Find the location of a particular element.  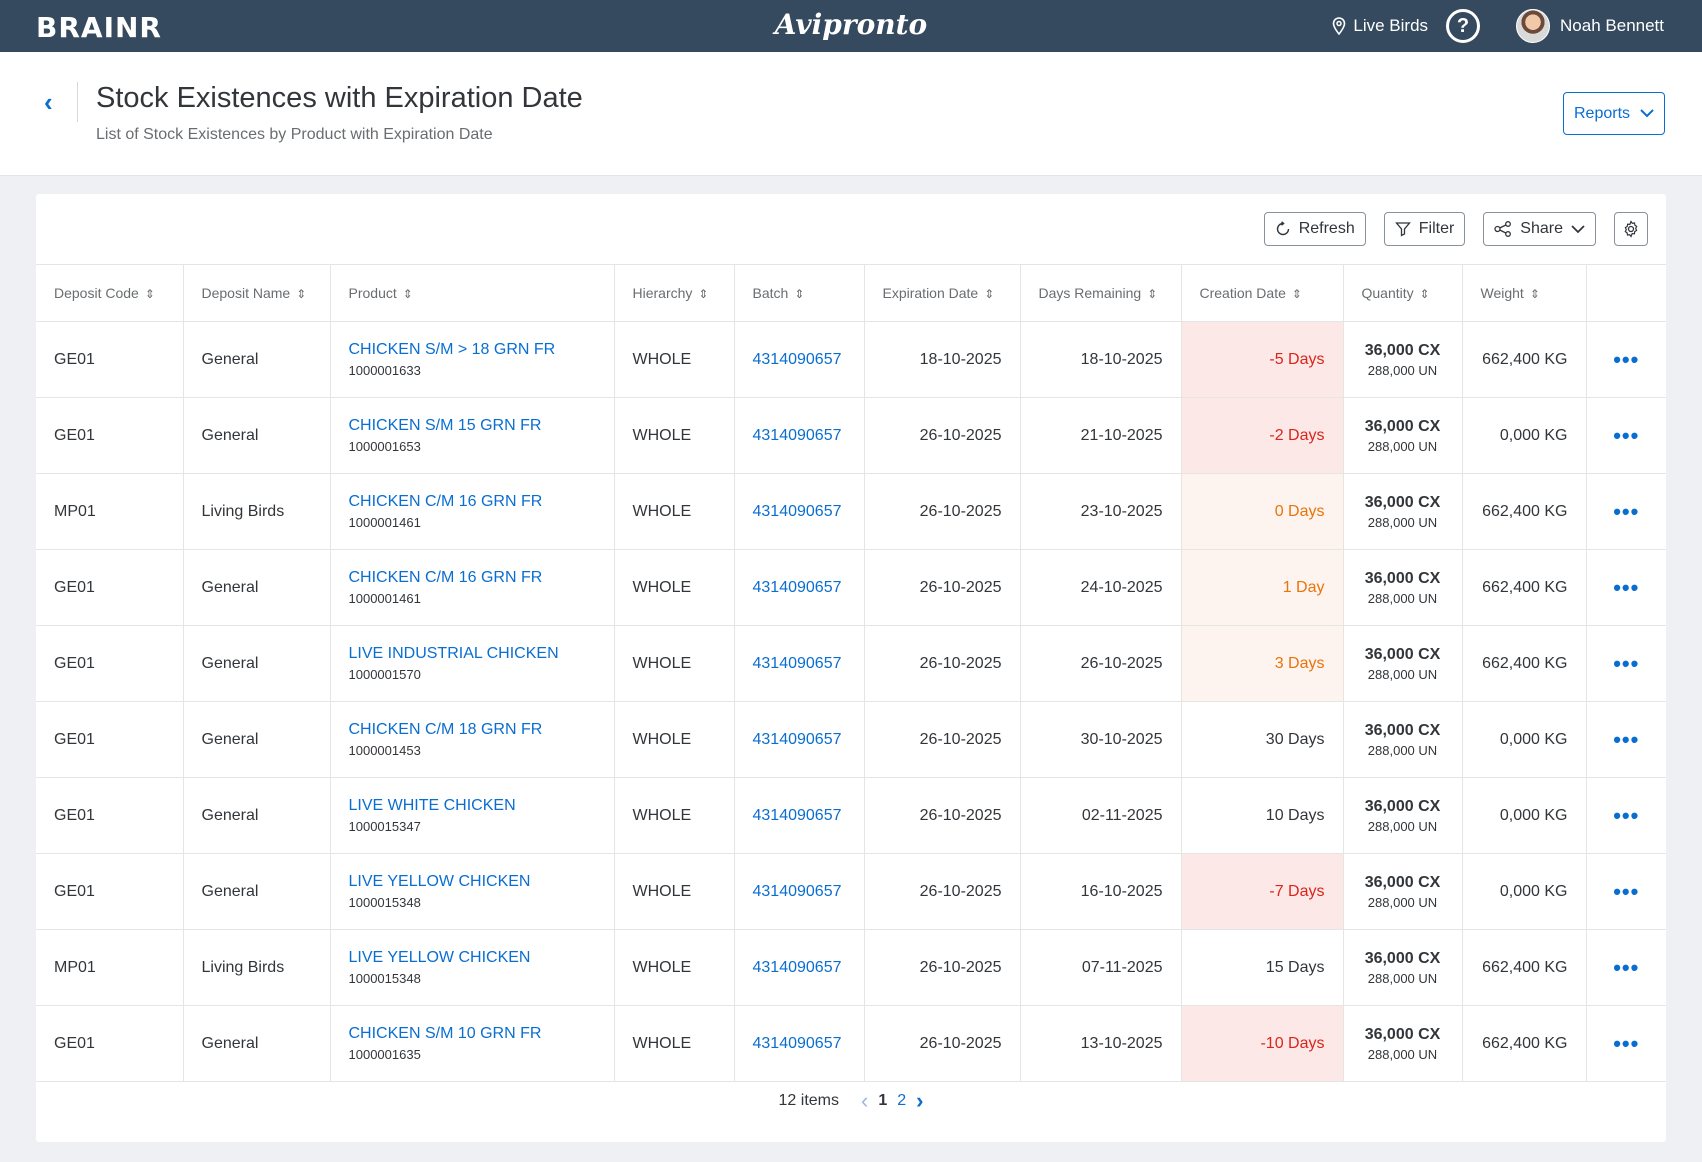

share-icon is located at coordinates (1503, 229).